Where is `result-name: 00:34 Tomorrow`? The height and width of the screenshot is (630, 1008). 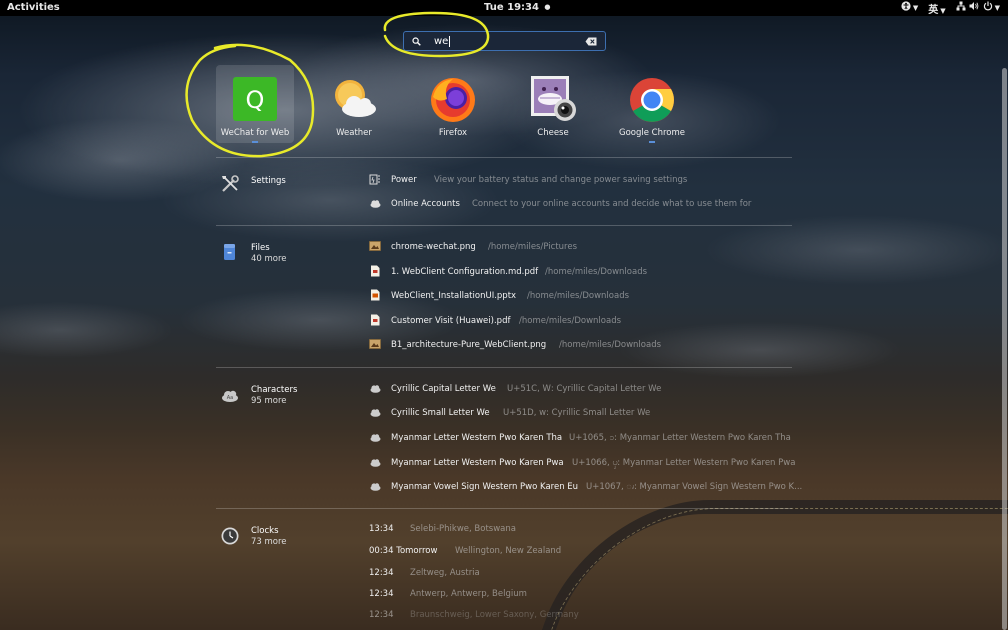 result-name: 00:34 Tomorrow is located at coordinates (403, 551).